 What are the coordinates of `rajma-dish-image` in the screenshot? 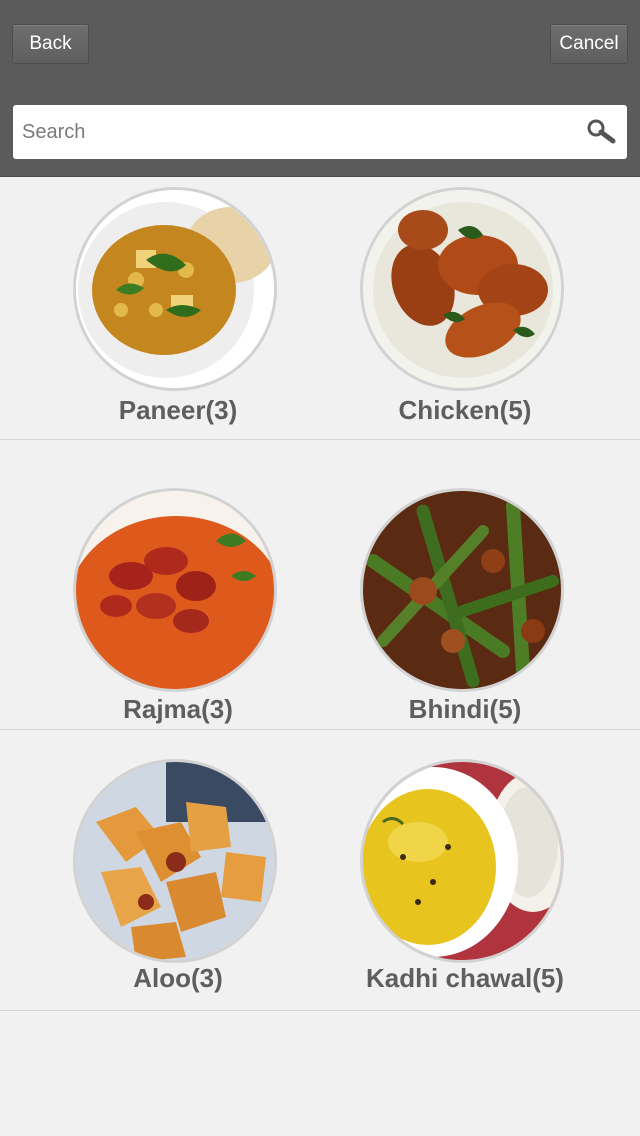 It's located at (175, 590).